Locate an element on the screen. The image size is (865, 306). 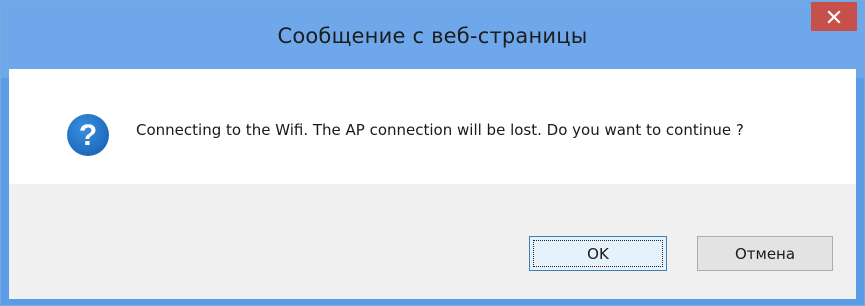
close-button is located at coordinates (834, 16).